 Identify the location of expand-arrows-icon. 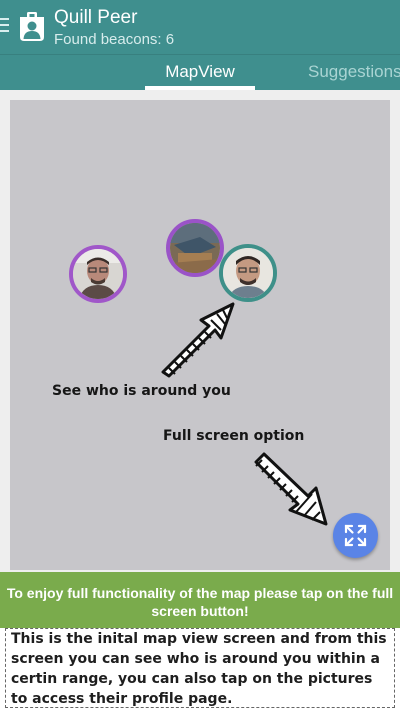
(355, 535).